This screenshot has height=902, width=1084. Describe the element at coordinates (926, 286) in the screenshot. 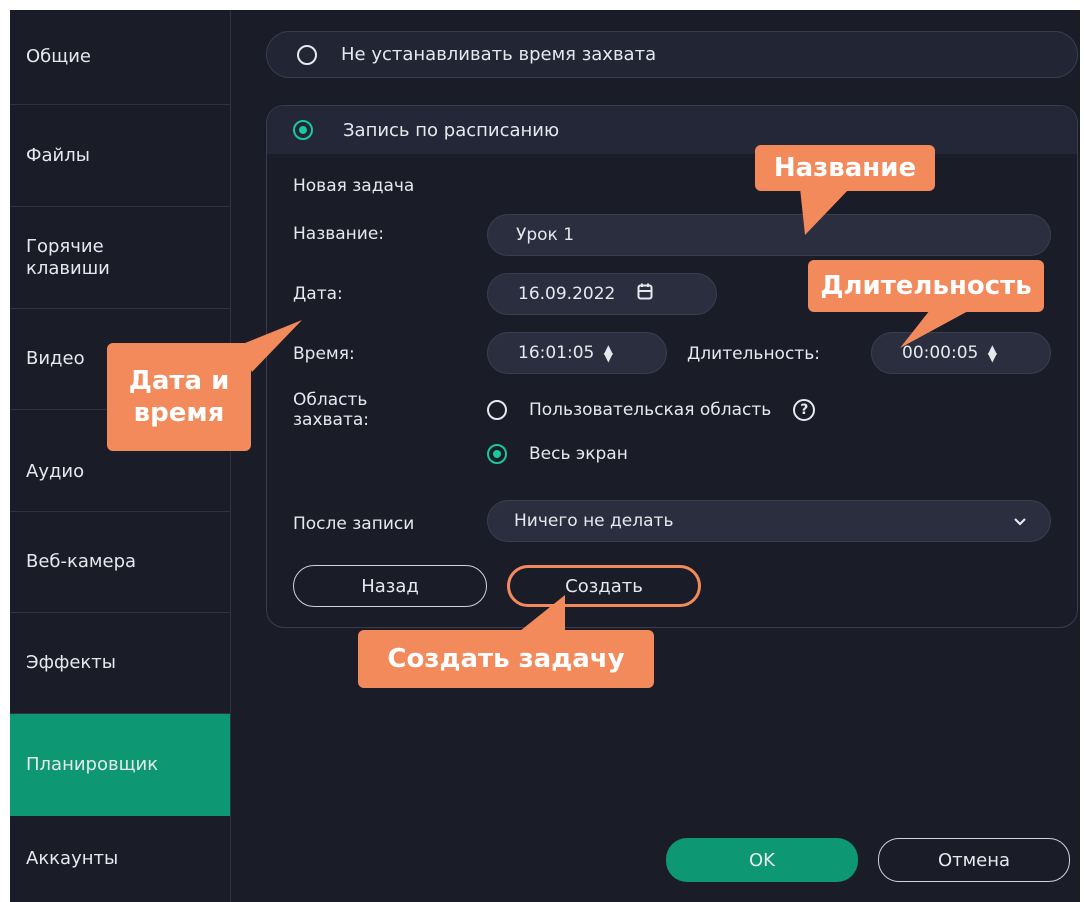

I see `callout-duration: Длительность` at that location.